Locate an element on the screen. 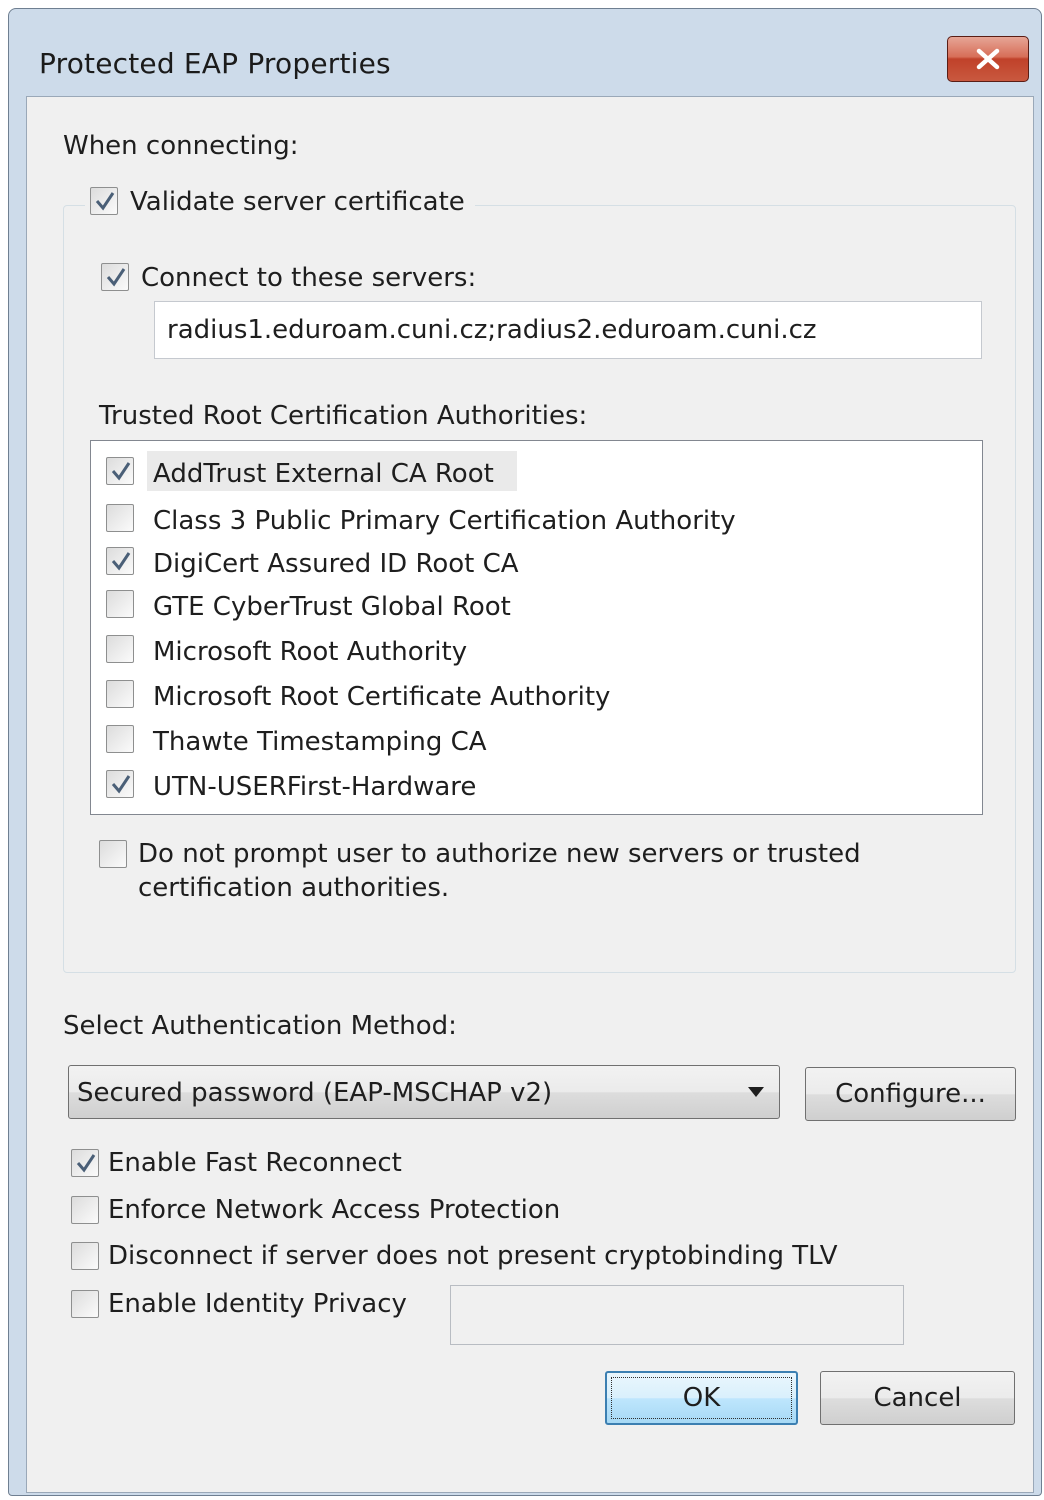 This screenshot has height=1500, width=1044. cancel-button: Cancel is located at coordinates (917, 1398).